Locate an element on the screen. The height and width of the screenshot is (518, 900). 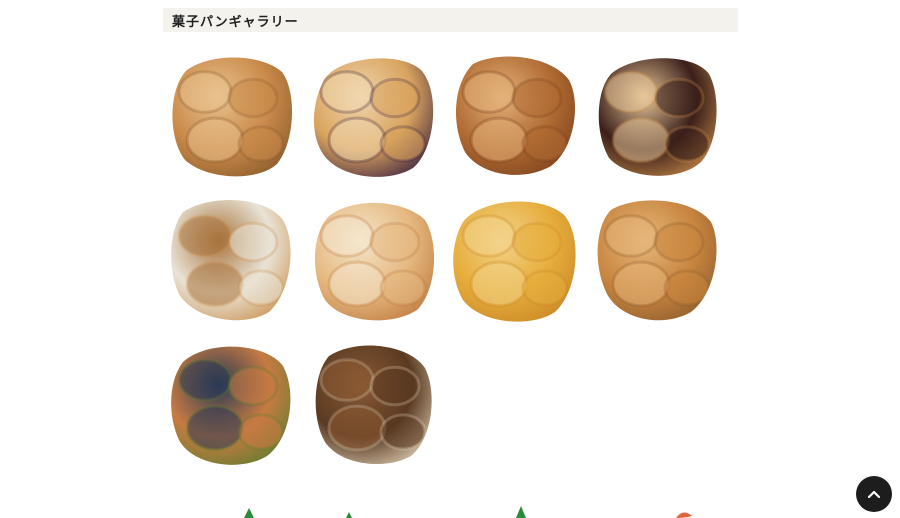
photo-chocolate-donuts is located at coordinates (657, 116).